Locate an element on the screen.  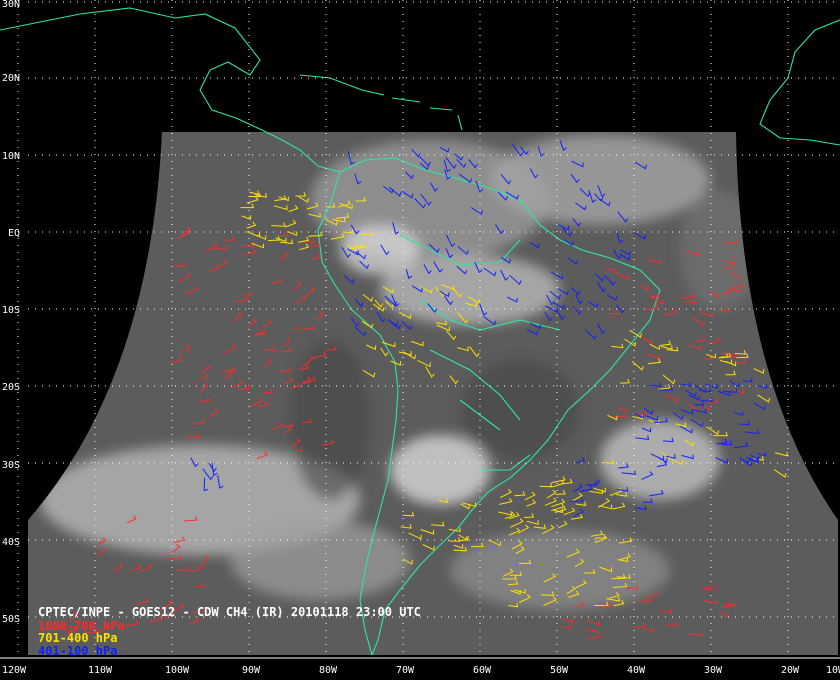
africa-coast is located at coordinates (799, 82).